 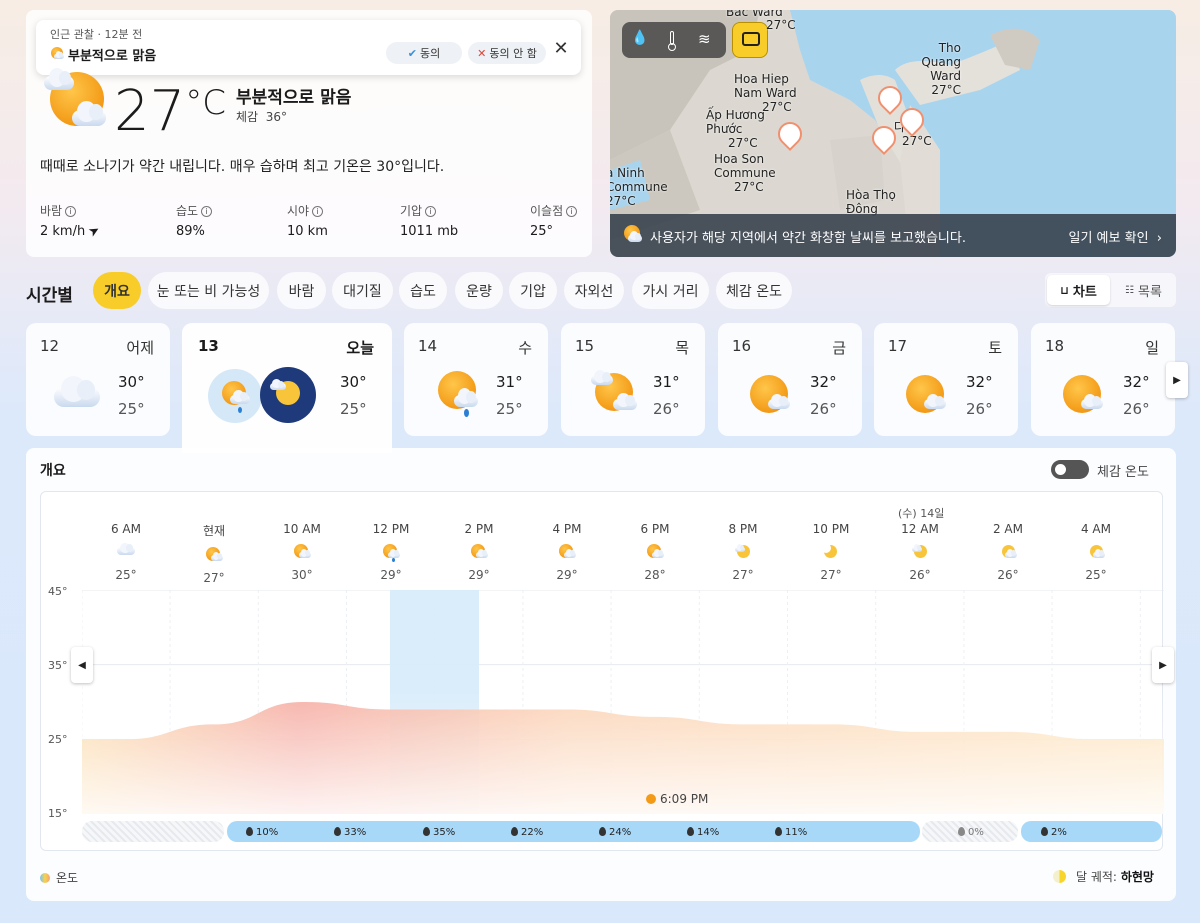 What do you see at coordinates (117, 290) in the screenshot?
I see `tab-overview: 개요` at bounding box center [117, 290].